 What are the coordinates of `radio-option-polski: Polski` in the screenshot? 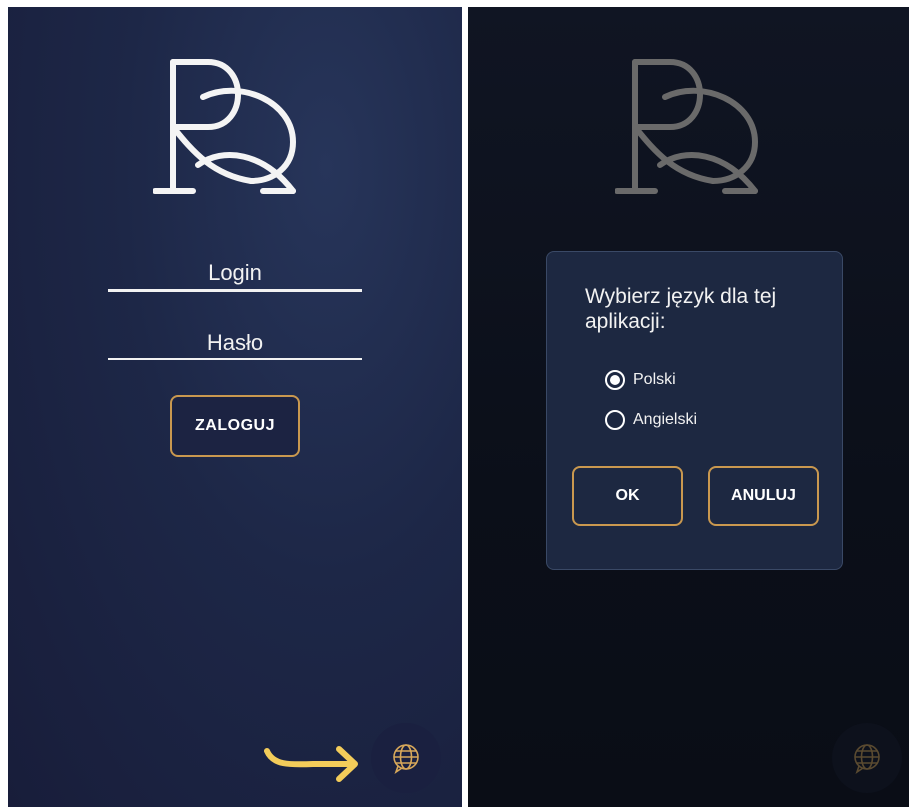 It's located at (640, 380).